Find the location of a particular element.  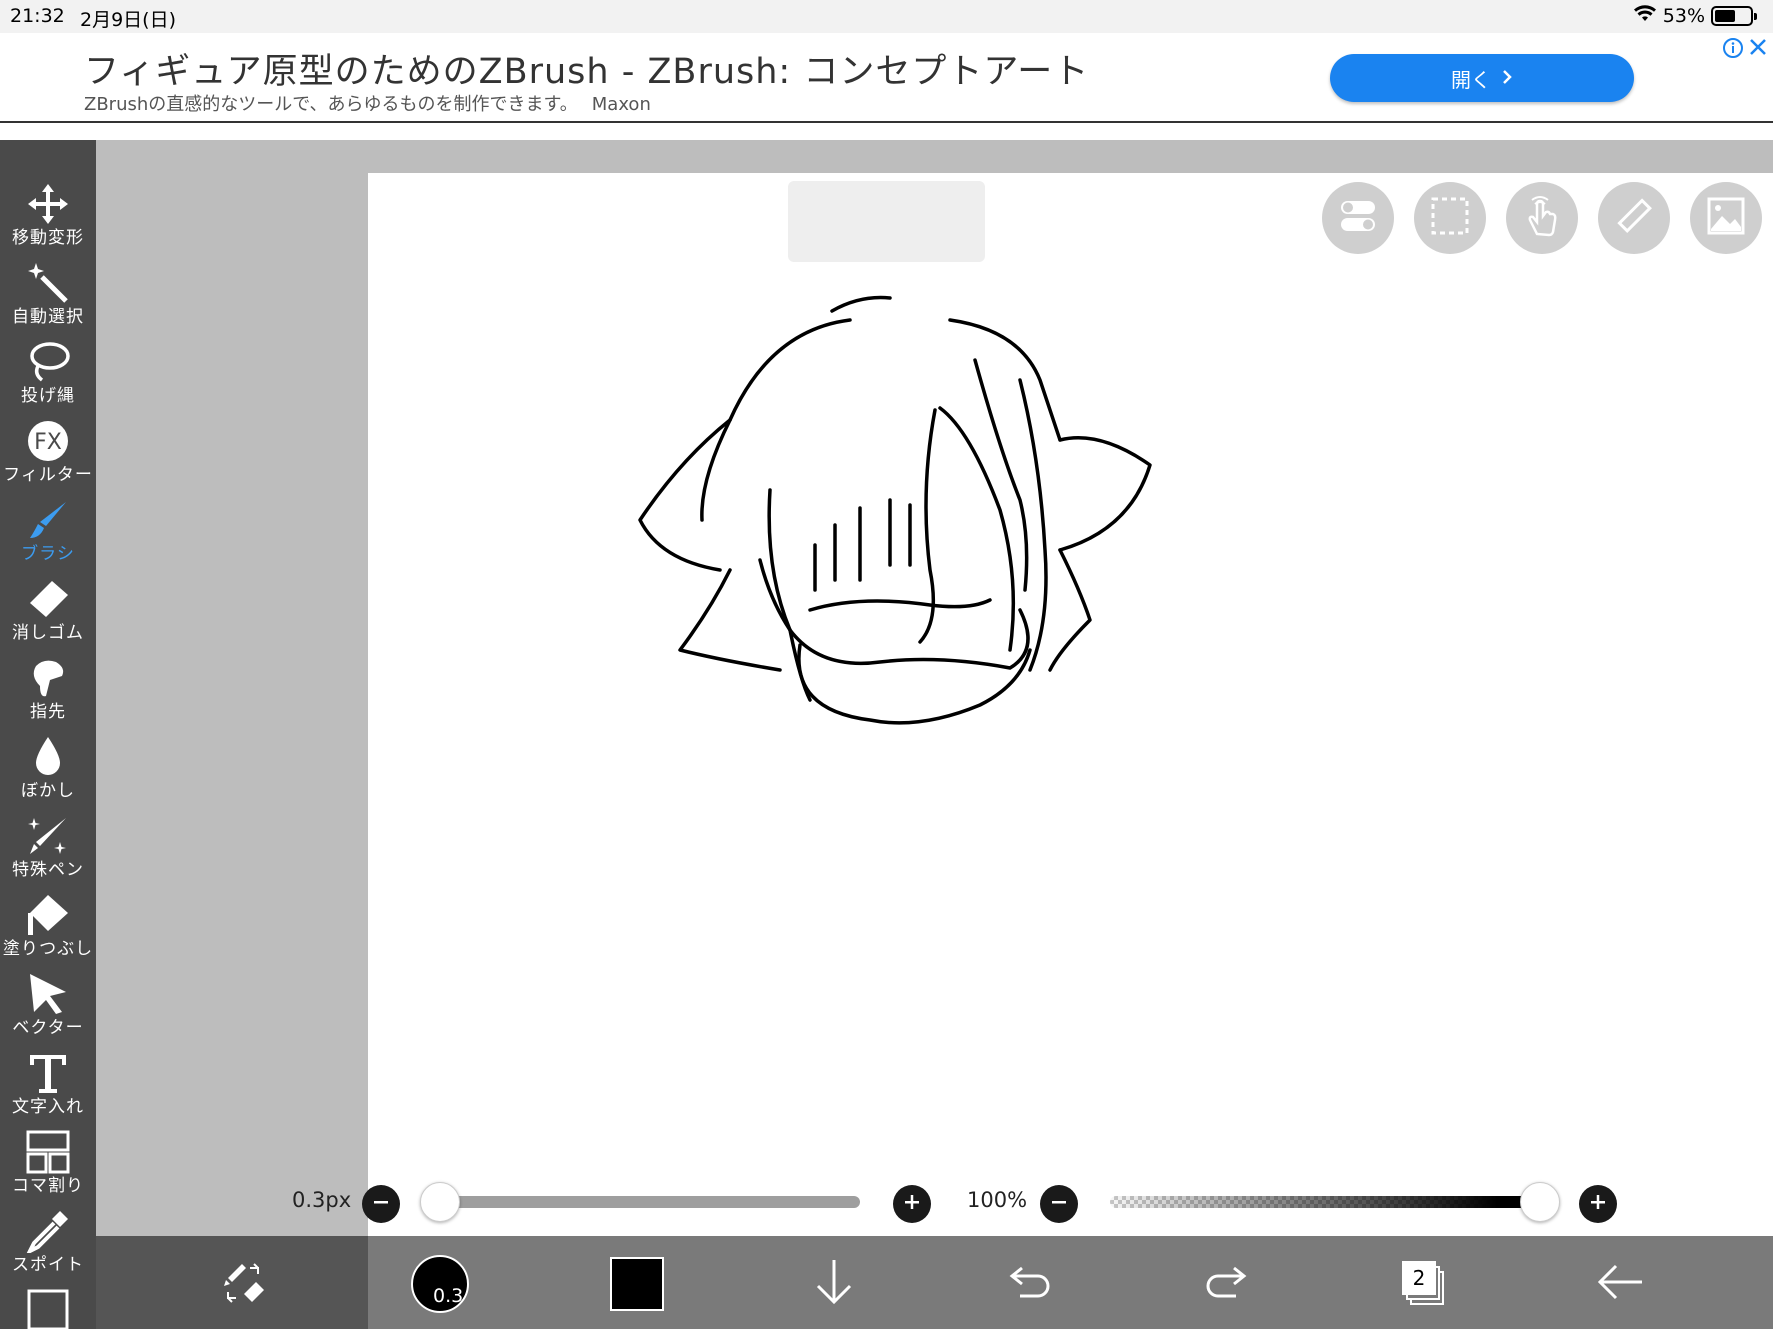

hand-touch-icon is located at coordinates (1542, 218).